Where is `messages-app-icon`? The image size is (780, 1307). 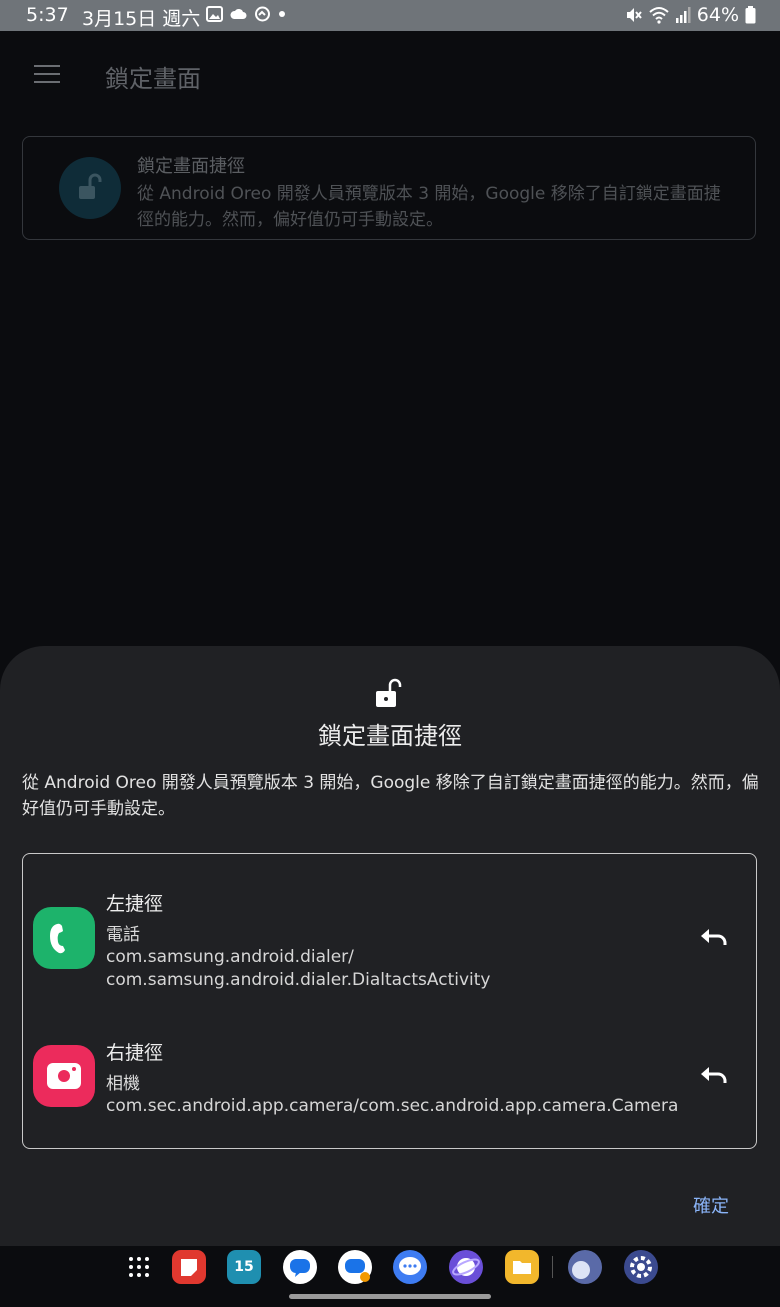
messages-app-icon is located at coordinates (355, 1267).